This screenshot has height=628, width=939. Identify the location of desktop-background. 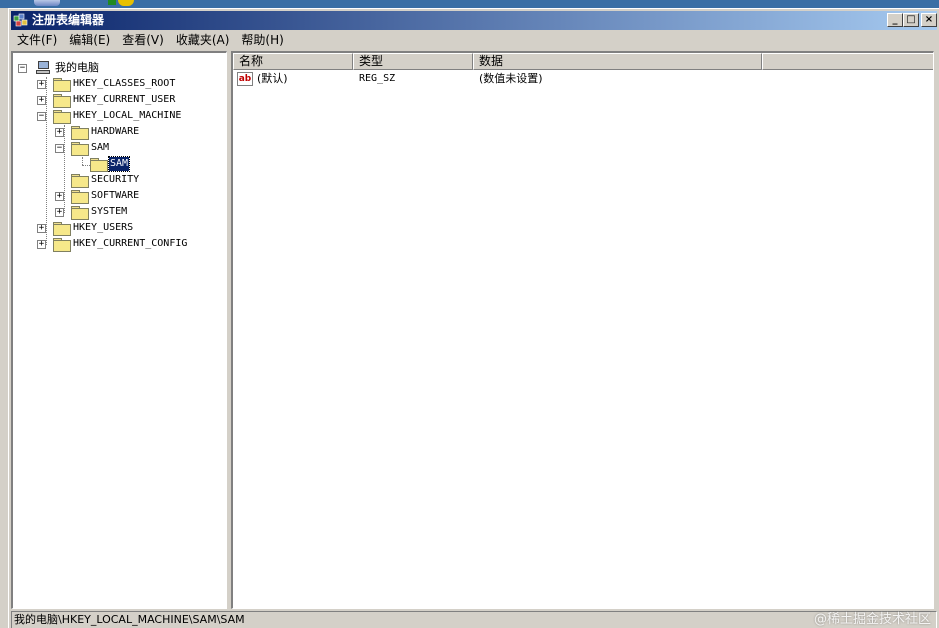
(469, 4).